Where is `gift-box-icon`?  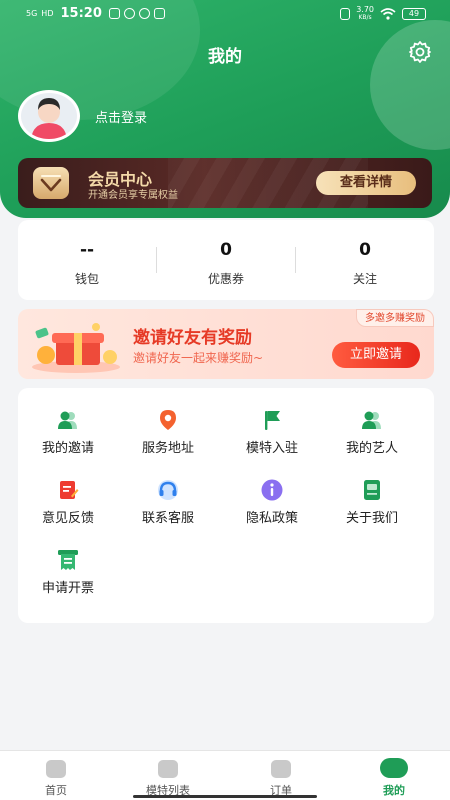
gift-box-icon is located at coordinates (76, 348).